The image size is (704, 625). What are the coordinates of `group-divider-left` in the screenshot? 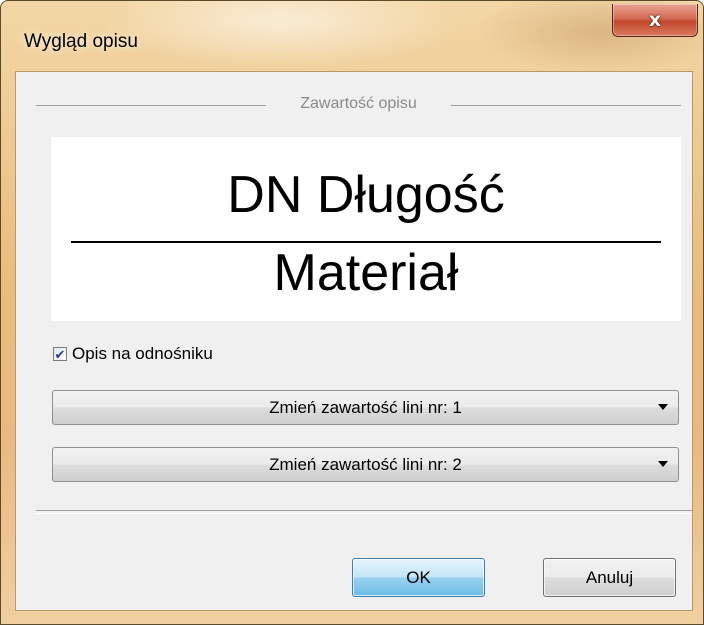 It's located at (151, 105).